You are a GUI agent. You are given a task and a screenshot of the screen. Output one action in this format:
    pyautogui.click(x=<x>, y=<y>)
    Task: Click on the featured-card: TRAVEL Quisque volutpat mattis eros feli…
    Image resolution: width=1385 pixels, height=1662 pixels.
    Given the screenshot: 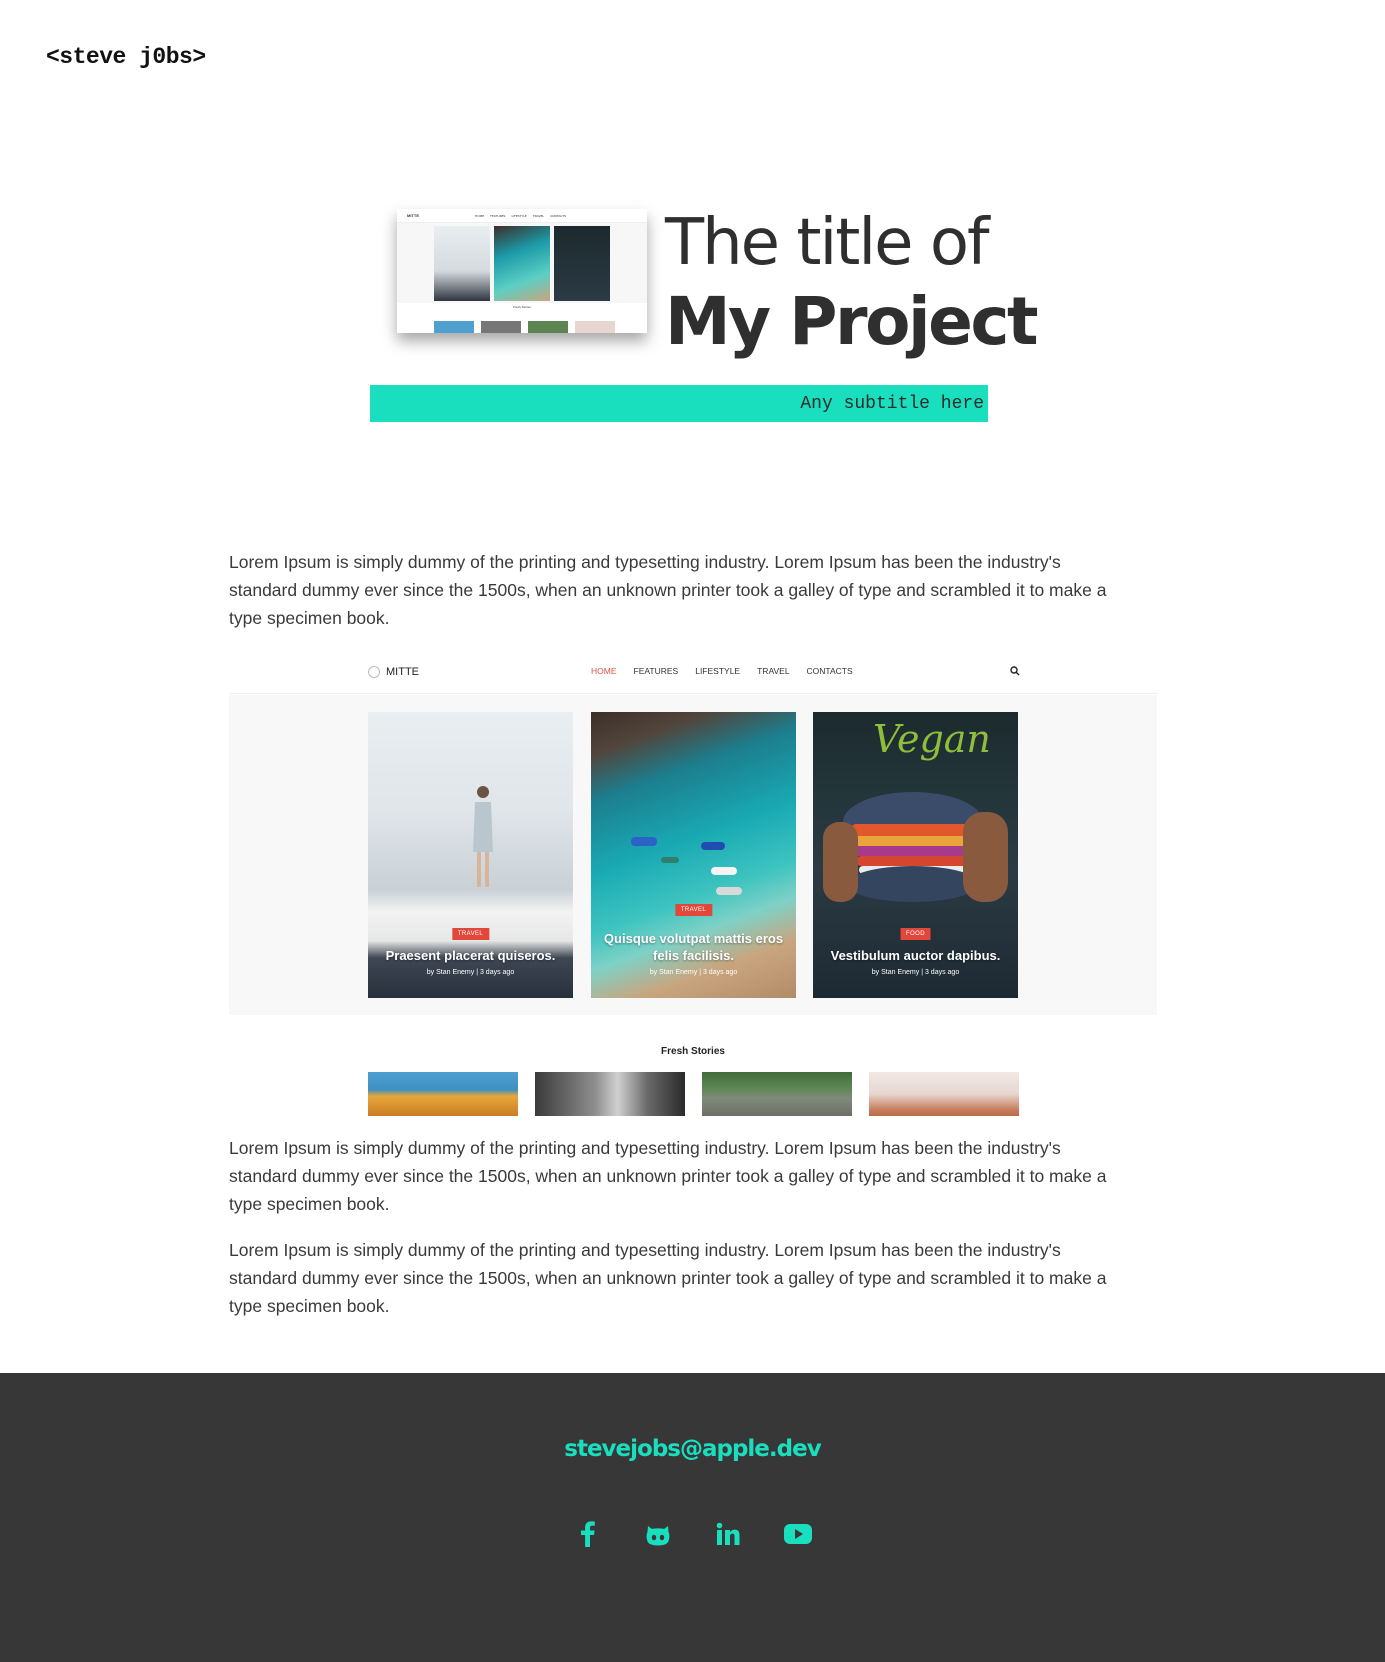 What is the action you would take?
    pyautogui.click(x=693, y=855)
    